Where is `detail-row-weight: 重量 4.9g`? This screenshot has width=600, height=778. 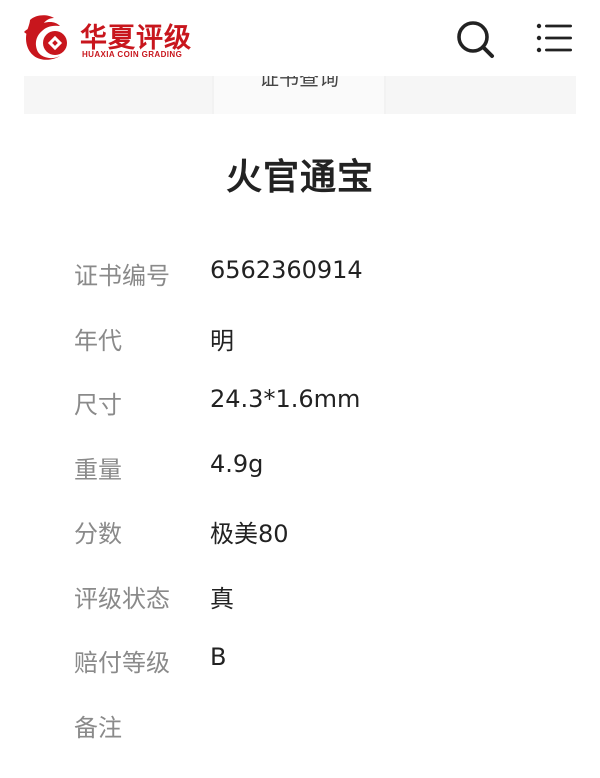 detail-row-weight: 重量 4.9g is located at coordinates (304, 476).